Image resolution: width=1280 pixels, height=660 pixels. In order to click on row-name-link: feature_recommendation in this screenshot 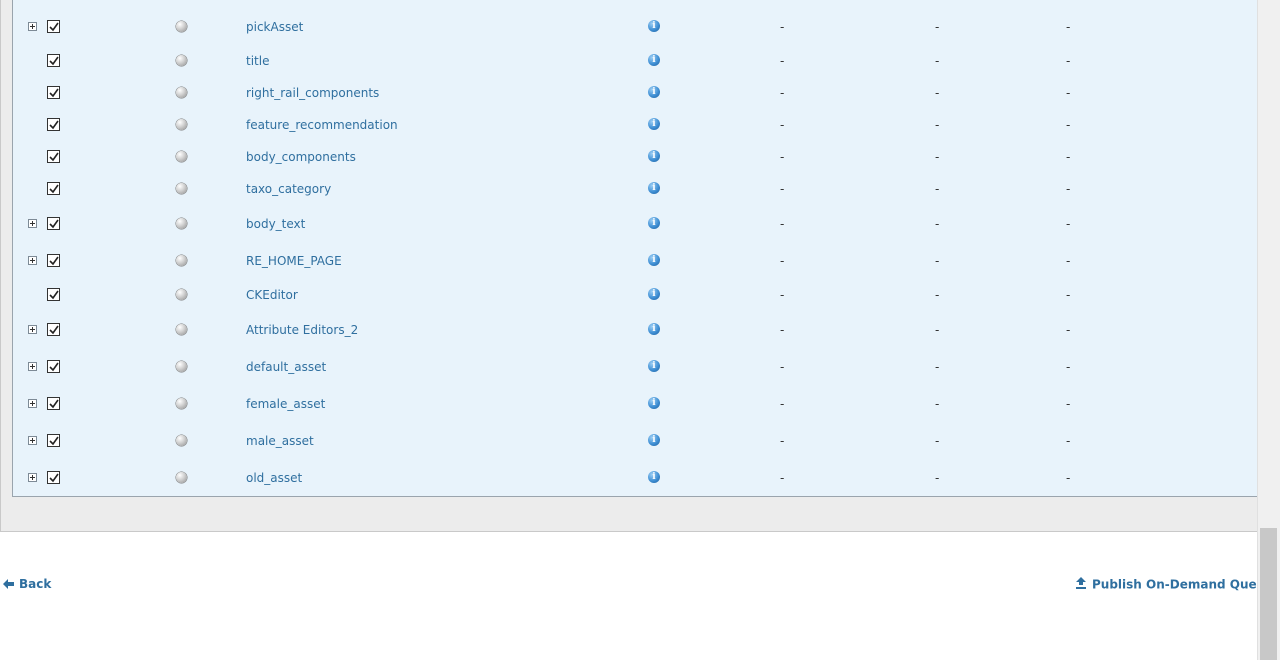, I will do `click(322, 125)`.